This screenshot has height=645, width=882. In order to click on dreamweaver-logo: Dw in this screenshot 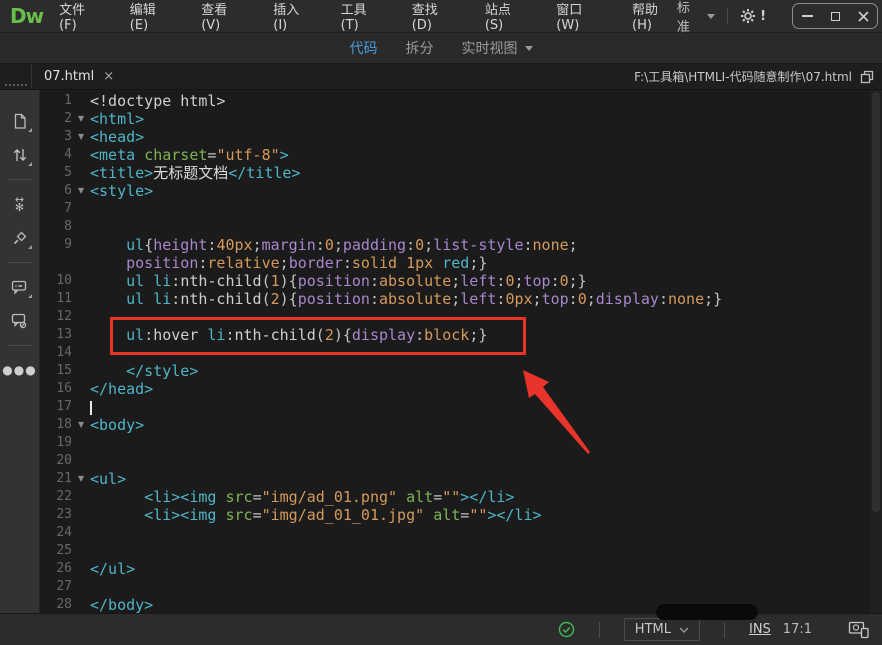, I will do `click(27, 16)`.